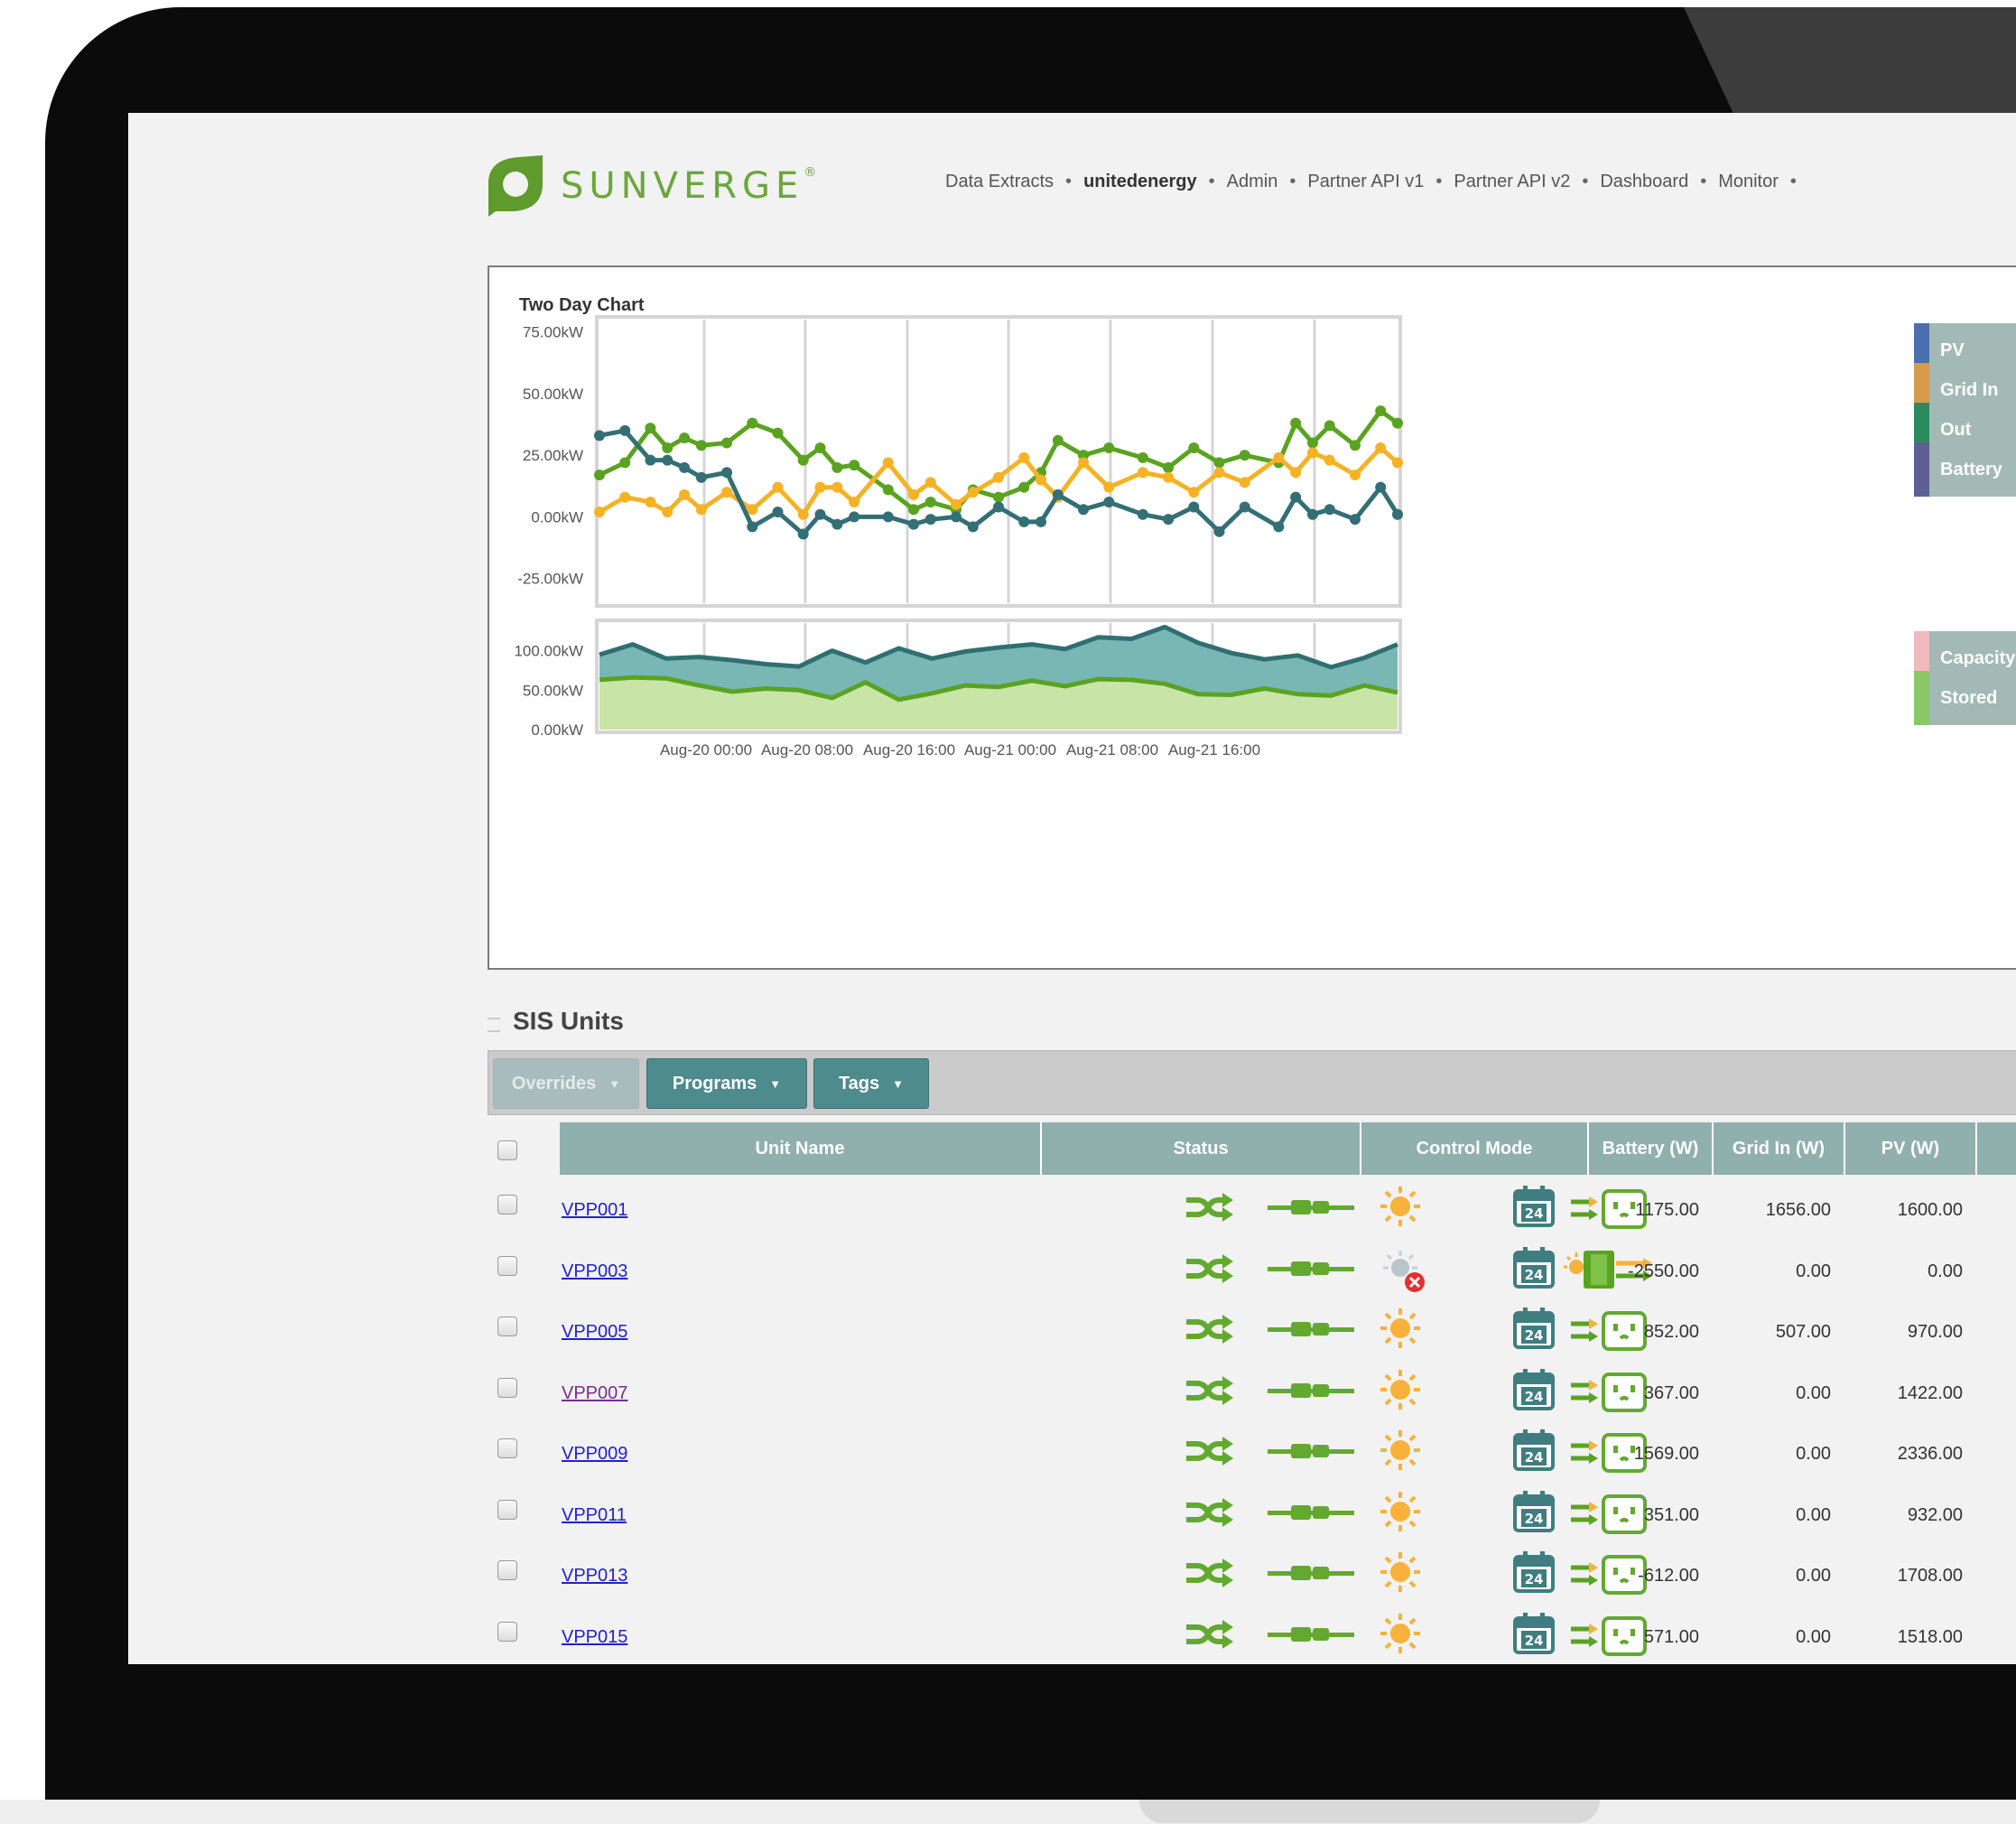 This screenshot has height=1824, width=2016. Describe the element at coordinates (515, 186) in the screenshot. I see `leaf-logo-icon` at that location.